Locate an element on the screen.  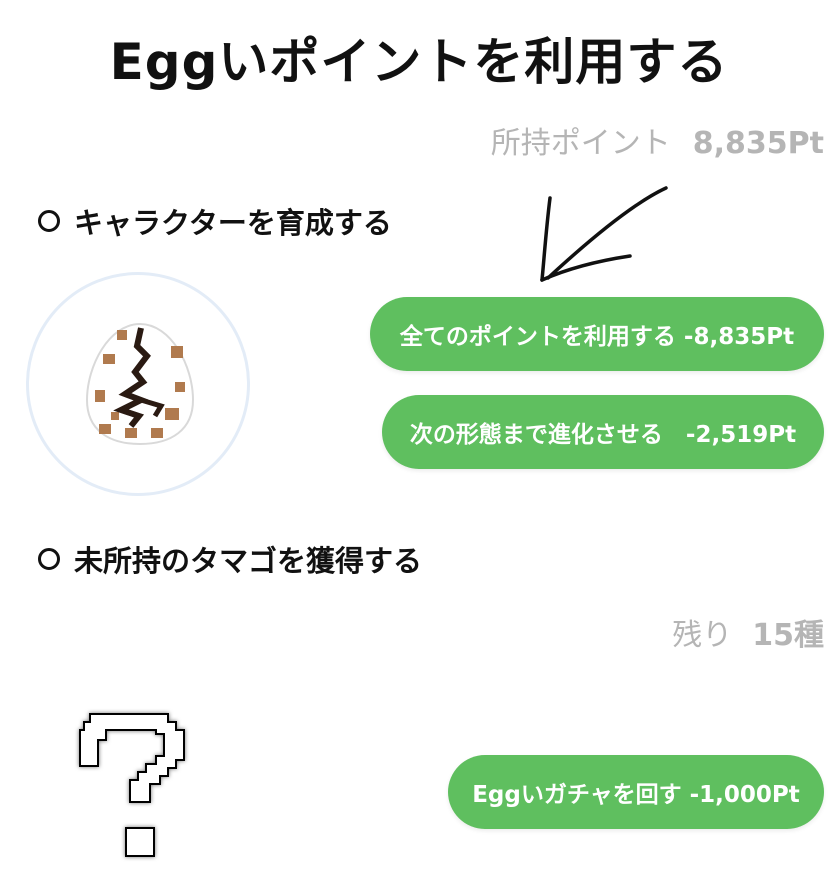
spotted-egg-icon is located at coordinates (140, 384).